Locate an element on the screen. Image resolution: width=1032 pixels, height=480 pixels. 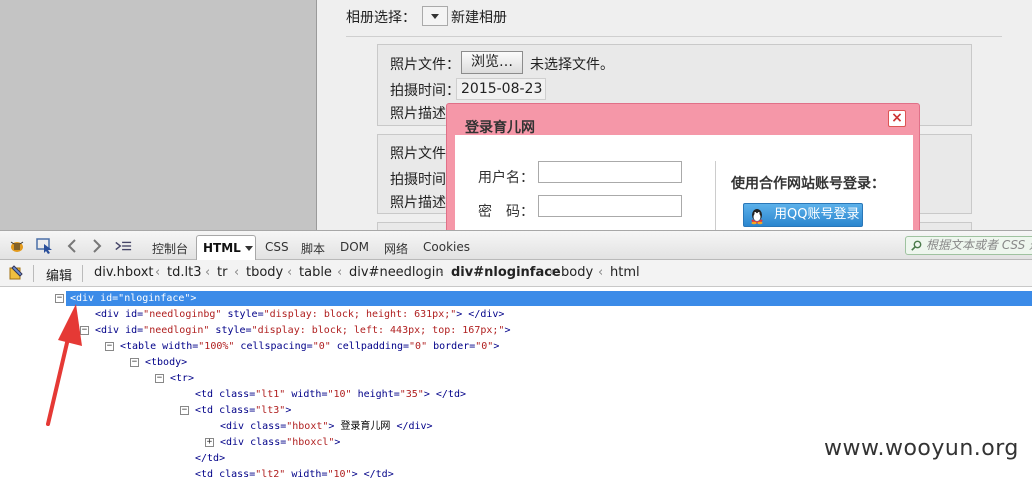
username-label: 用户名： is located at coordinates (506, 178).